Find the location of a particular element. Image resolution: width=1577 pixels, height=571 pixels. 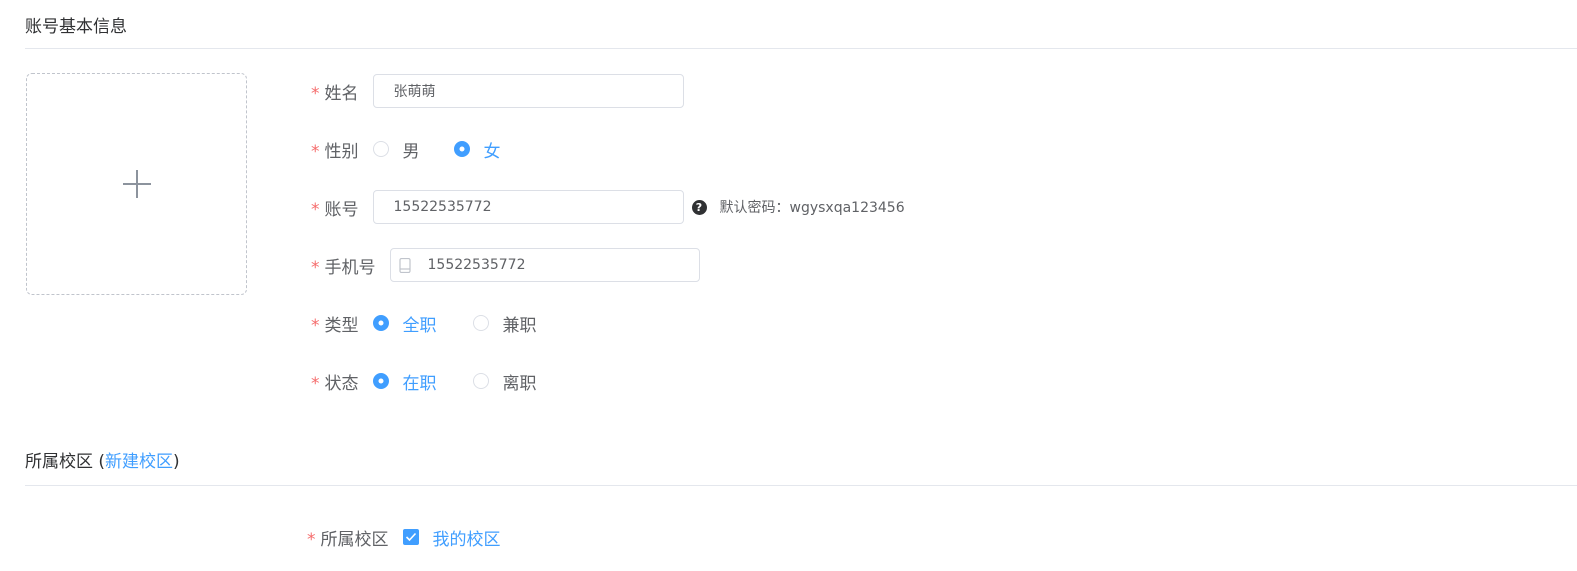

type-radio-fulltime: 全职 is located at coordinates (404, 323).